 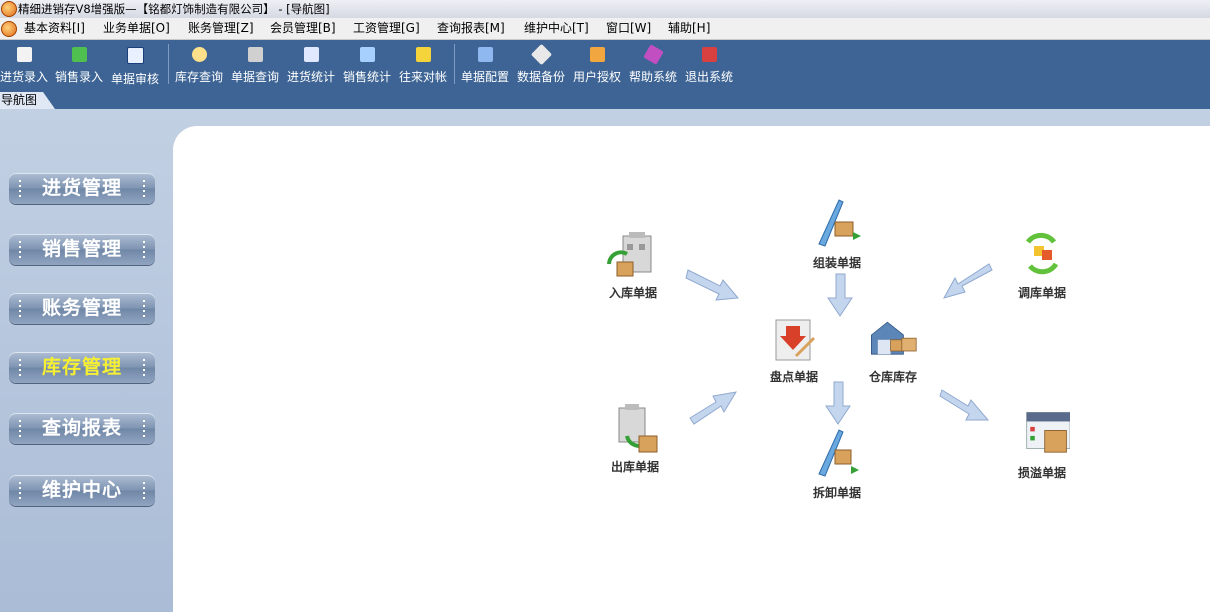 What do you see at coordinates (9, 9) in the screenshot?
I see `app-logo-icon` at bounding box center [9, 9].